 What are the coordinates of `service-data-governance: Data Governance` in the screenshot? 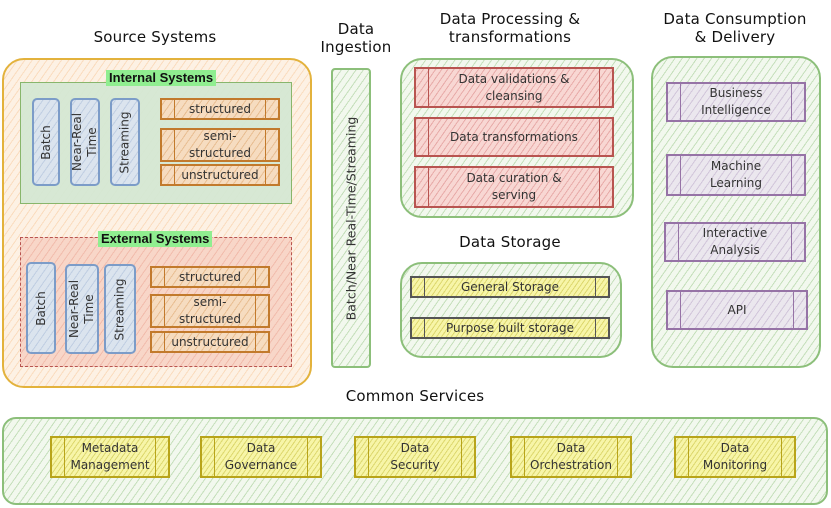 It's located at (261, 457).